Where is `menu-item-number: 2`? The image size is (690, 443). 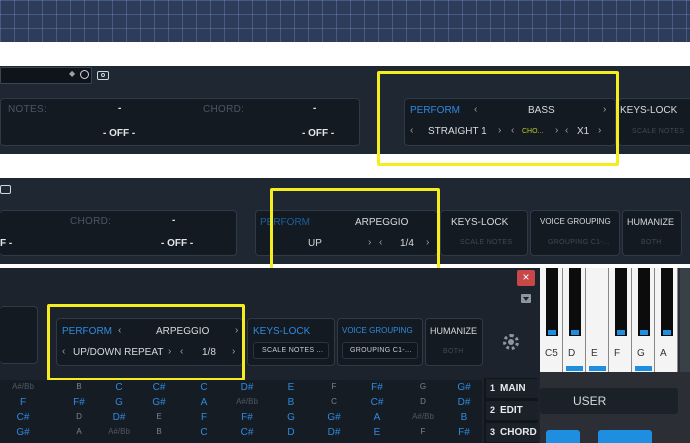
menu-item-number: 2 is located at coordinates (493, 410).